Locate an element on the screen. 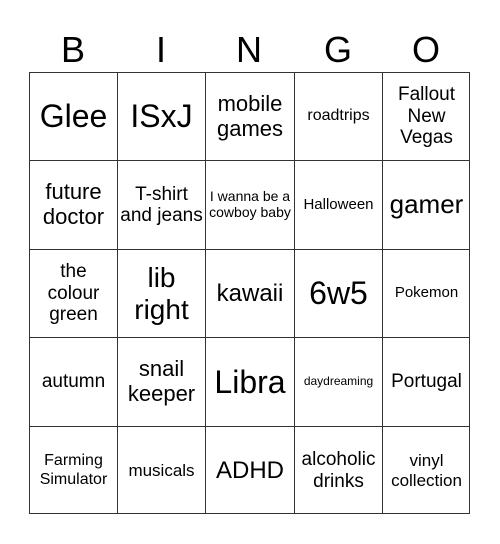 This screenshot has width=500, height=544. bingo-cell-text: gamer is located at coordinates (426, 204).